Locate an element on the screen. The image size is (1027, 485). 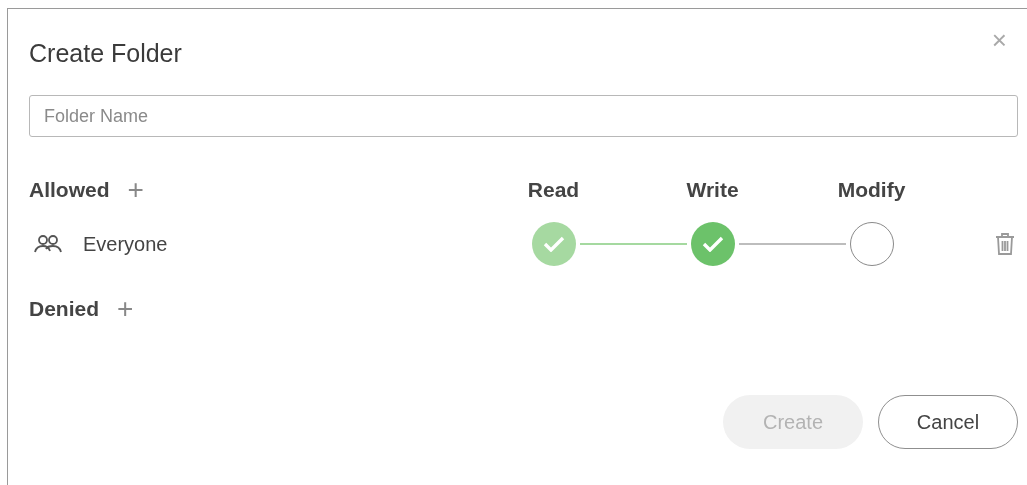
column-header: Read is located at coordinates (553, 190).